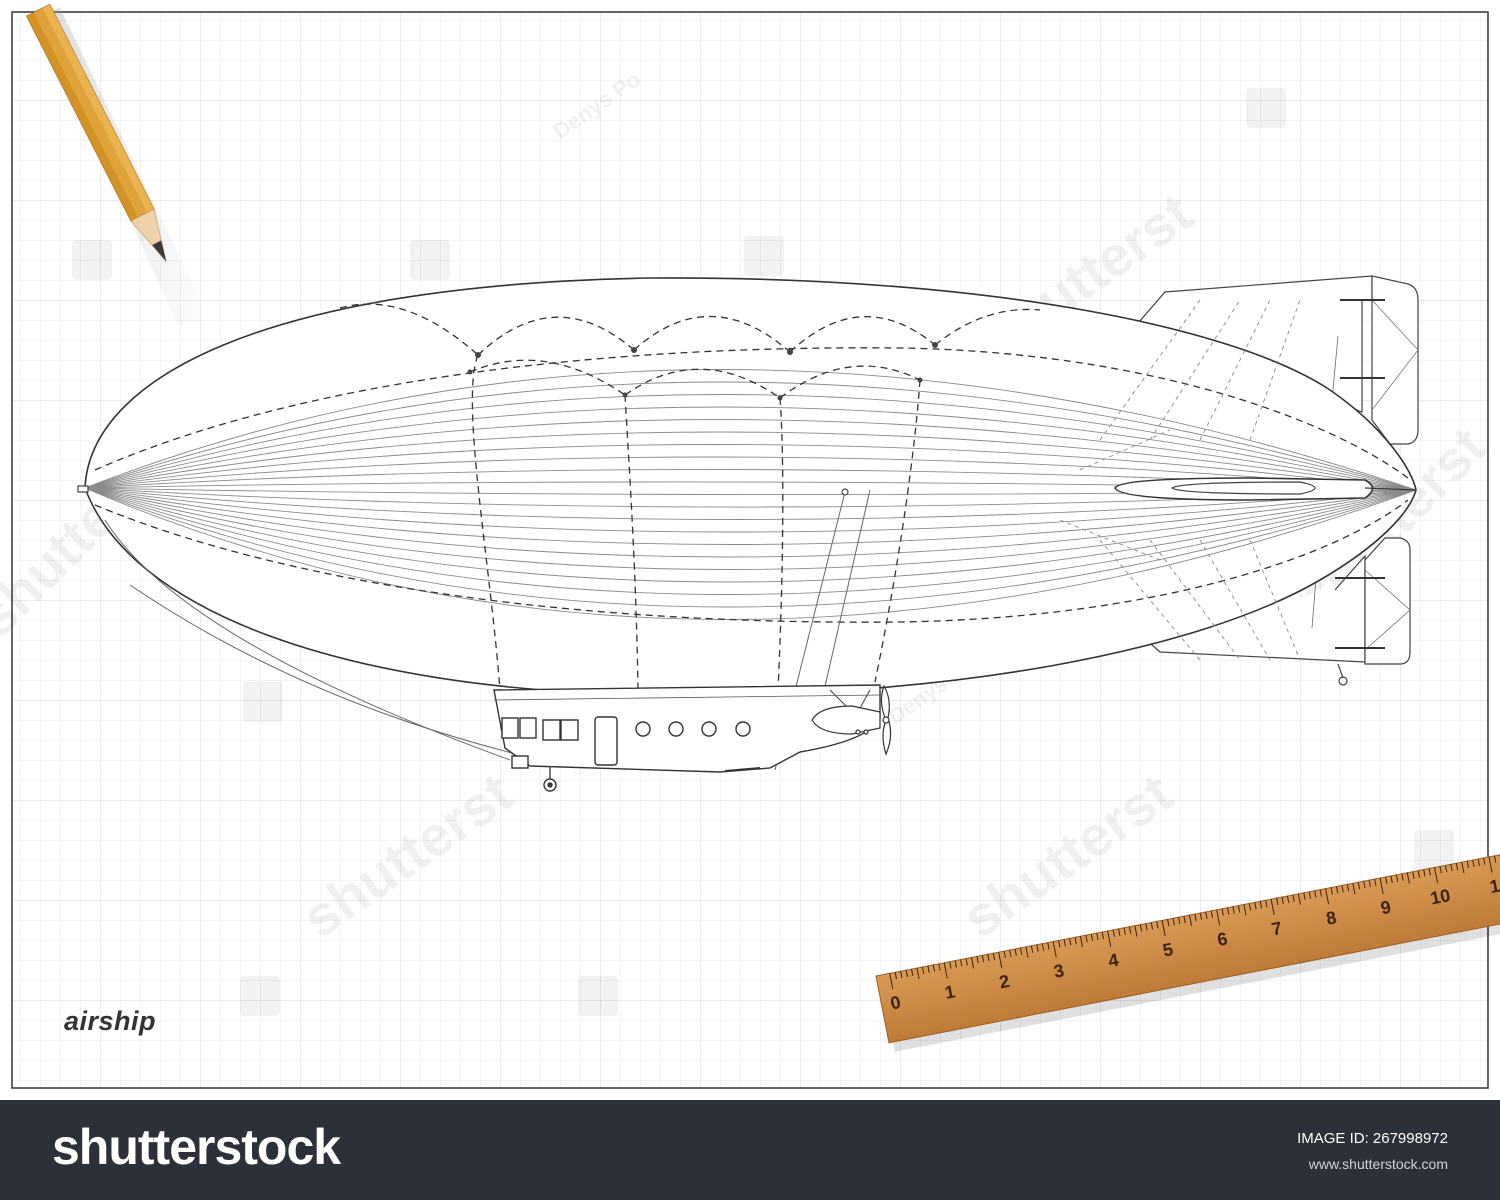 The image size is (1500, 1200). Describe the element at coordinates (1440, 896) in the screenshot. I see `ruler-label: 10` at that location.